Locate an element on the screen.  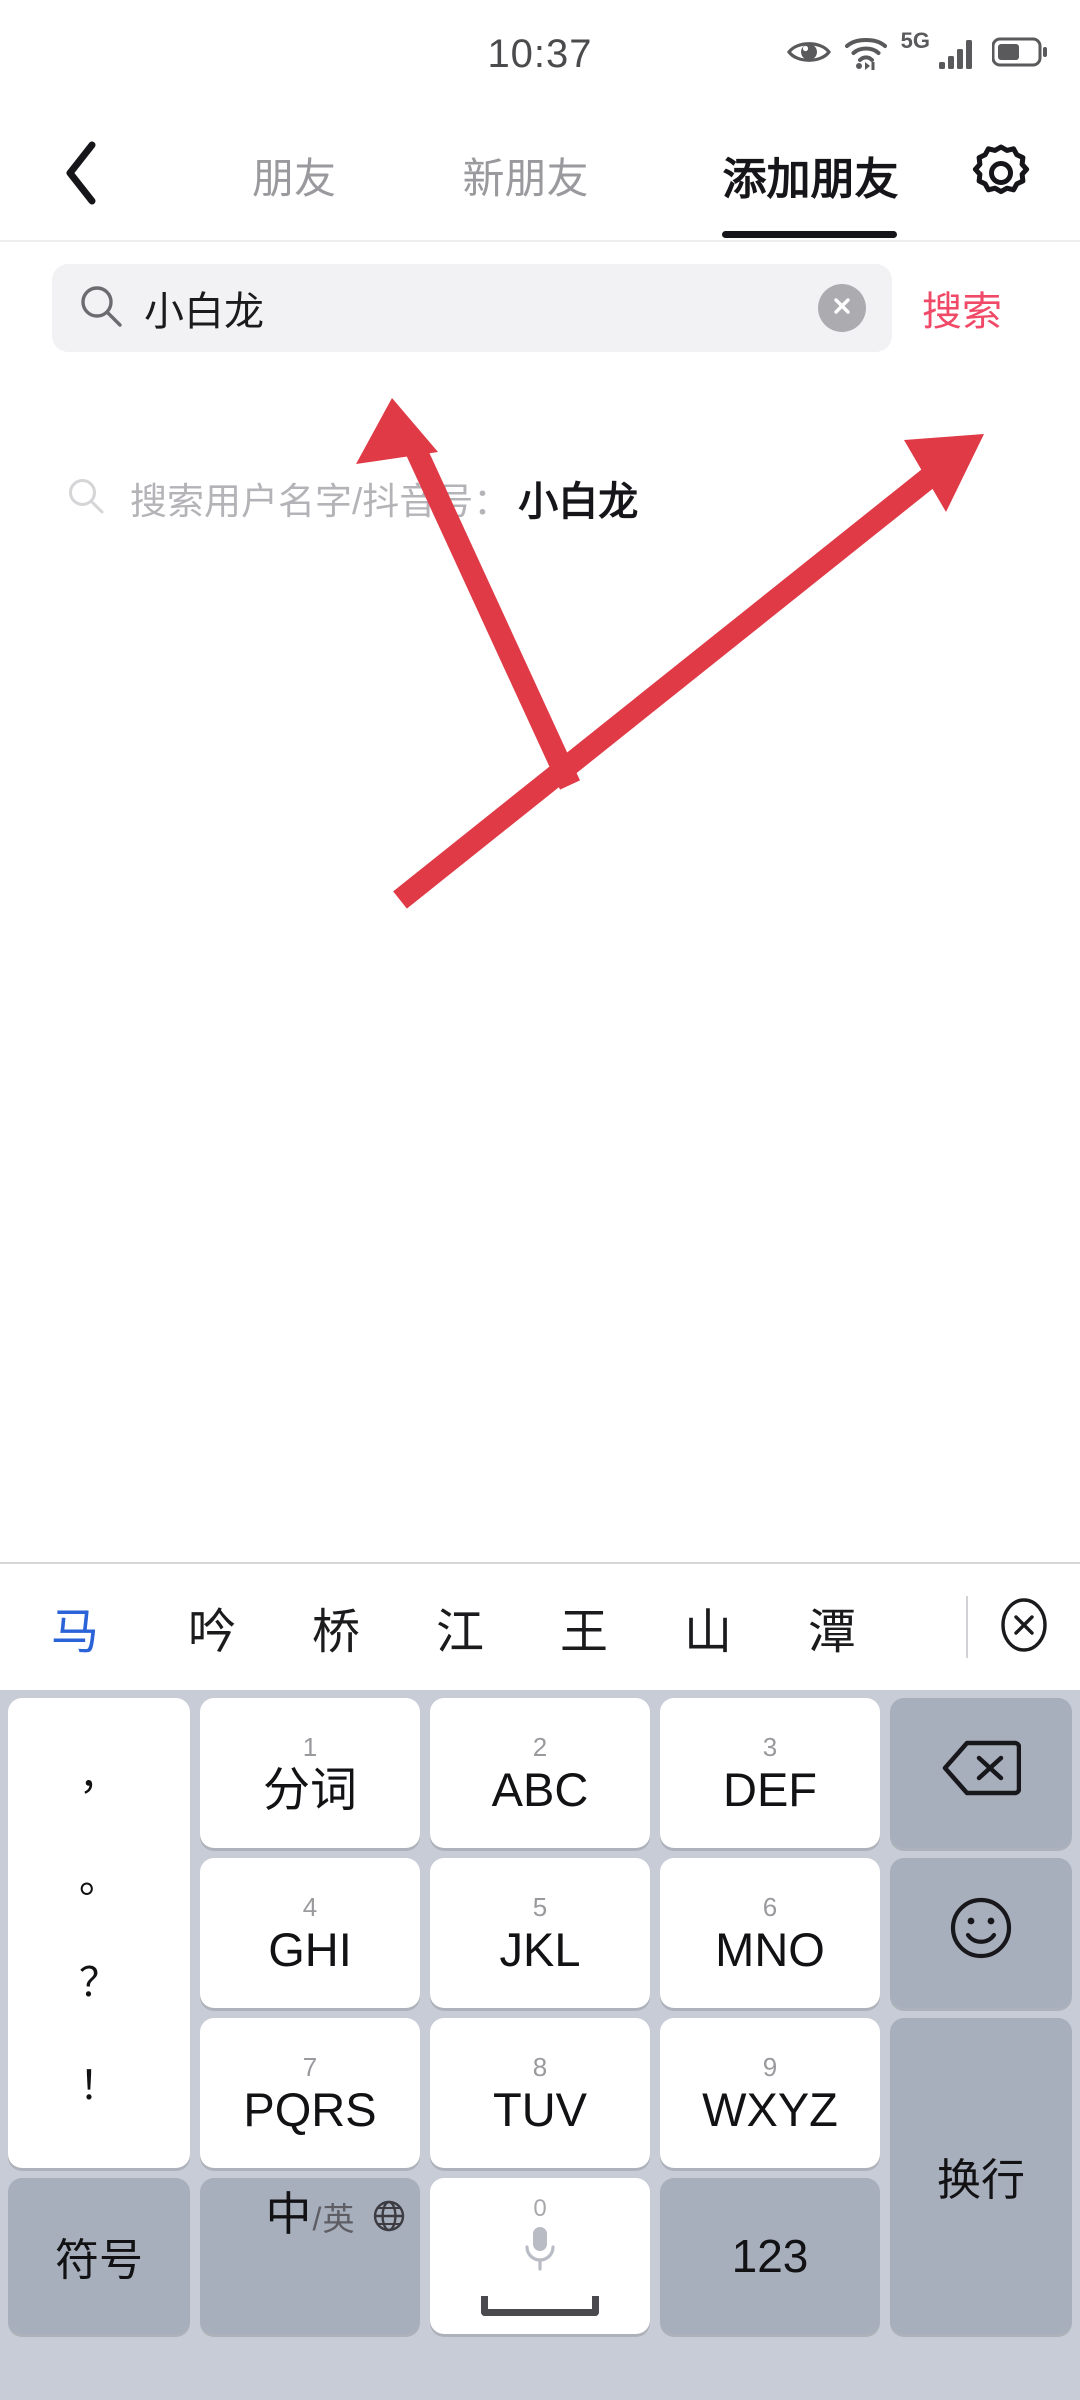
key-def-number: 3 is located at coordinates (770, 1746).